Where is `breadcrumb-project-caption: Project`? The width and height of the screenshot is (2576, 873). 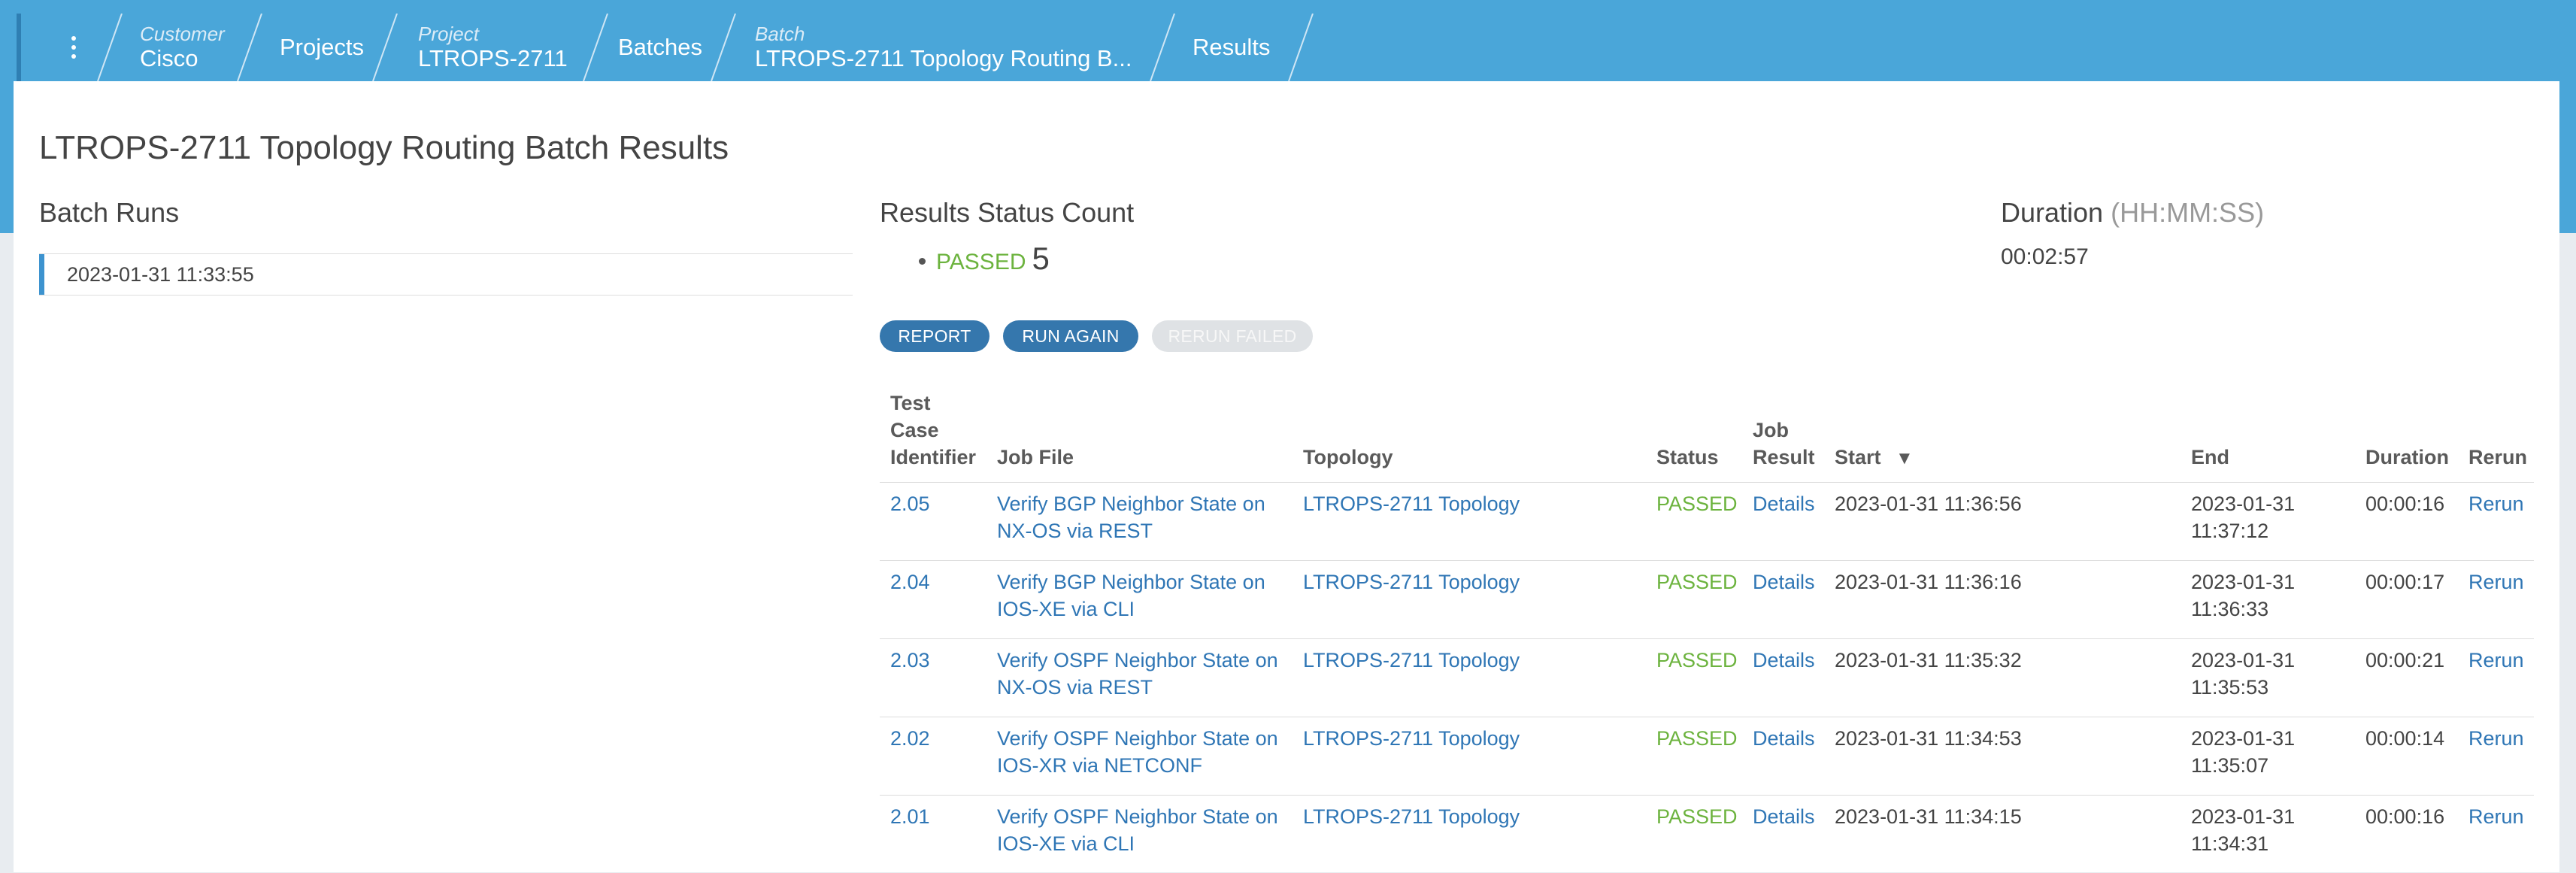
breadcrumb-project-caption: Project is located at coordinates (448, 34).